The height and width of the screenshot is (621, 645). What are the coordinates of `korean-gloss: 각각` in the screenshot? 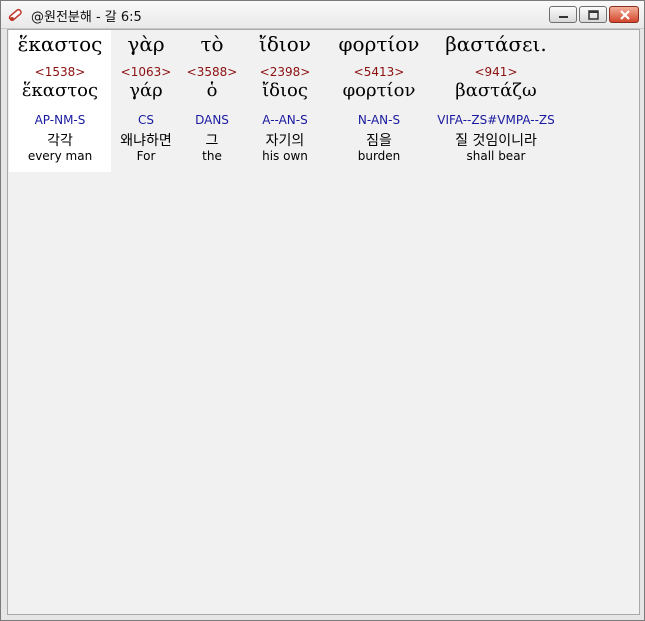 It's located at (60, 141).